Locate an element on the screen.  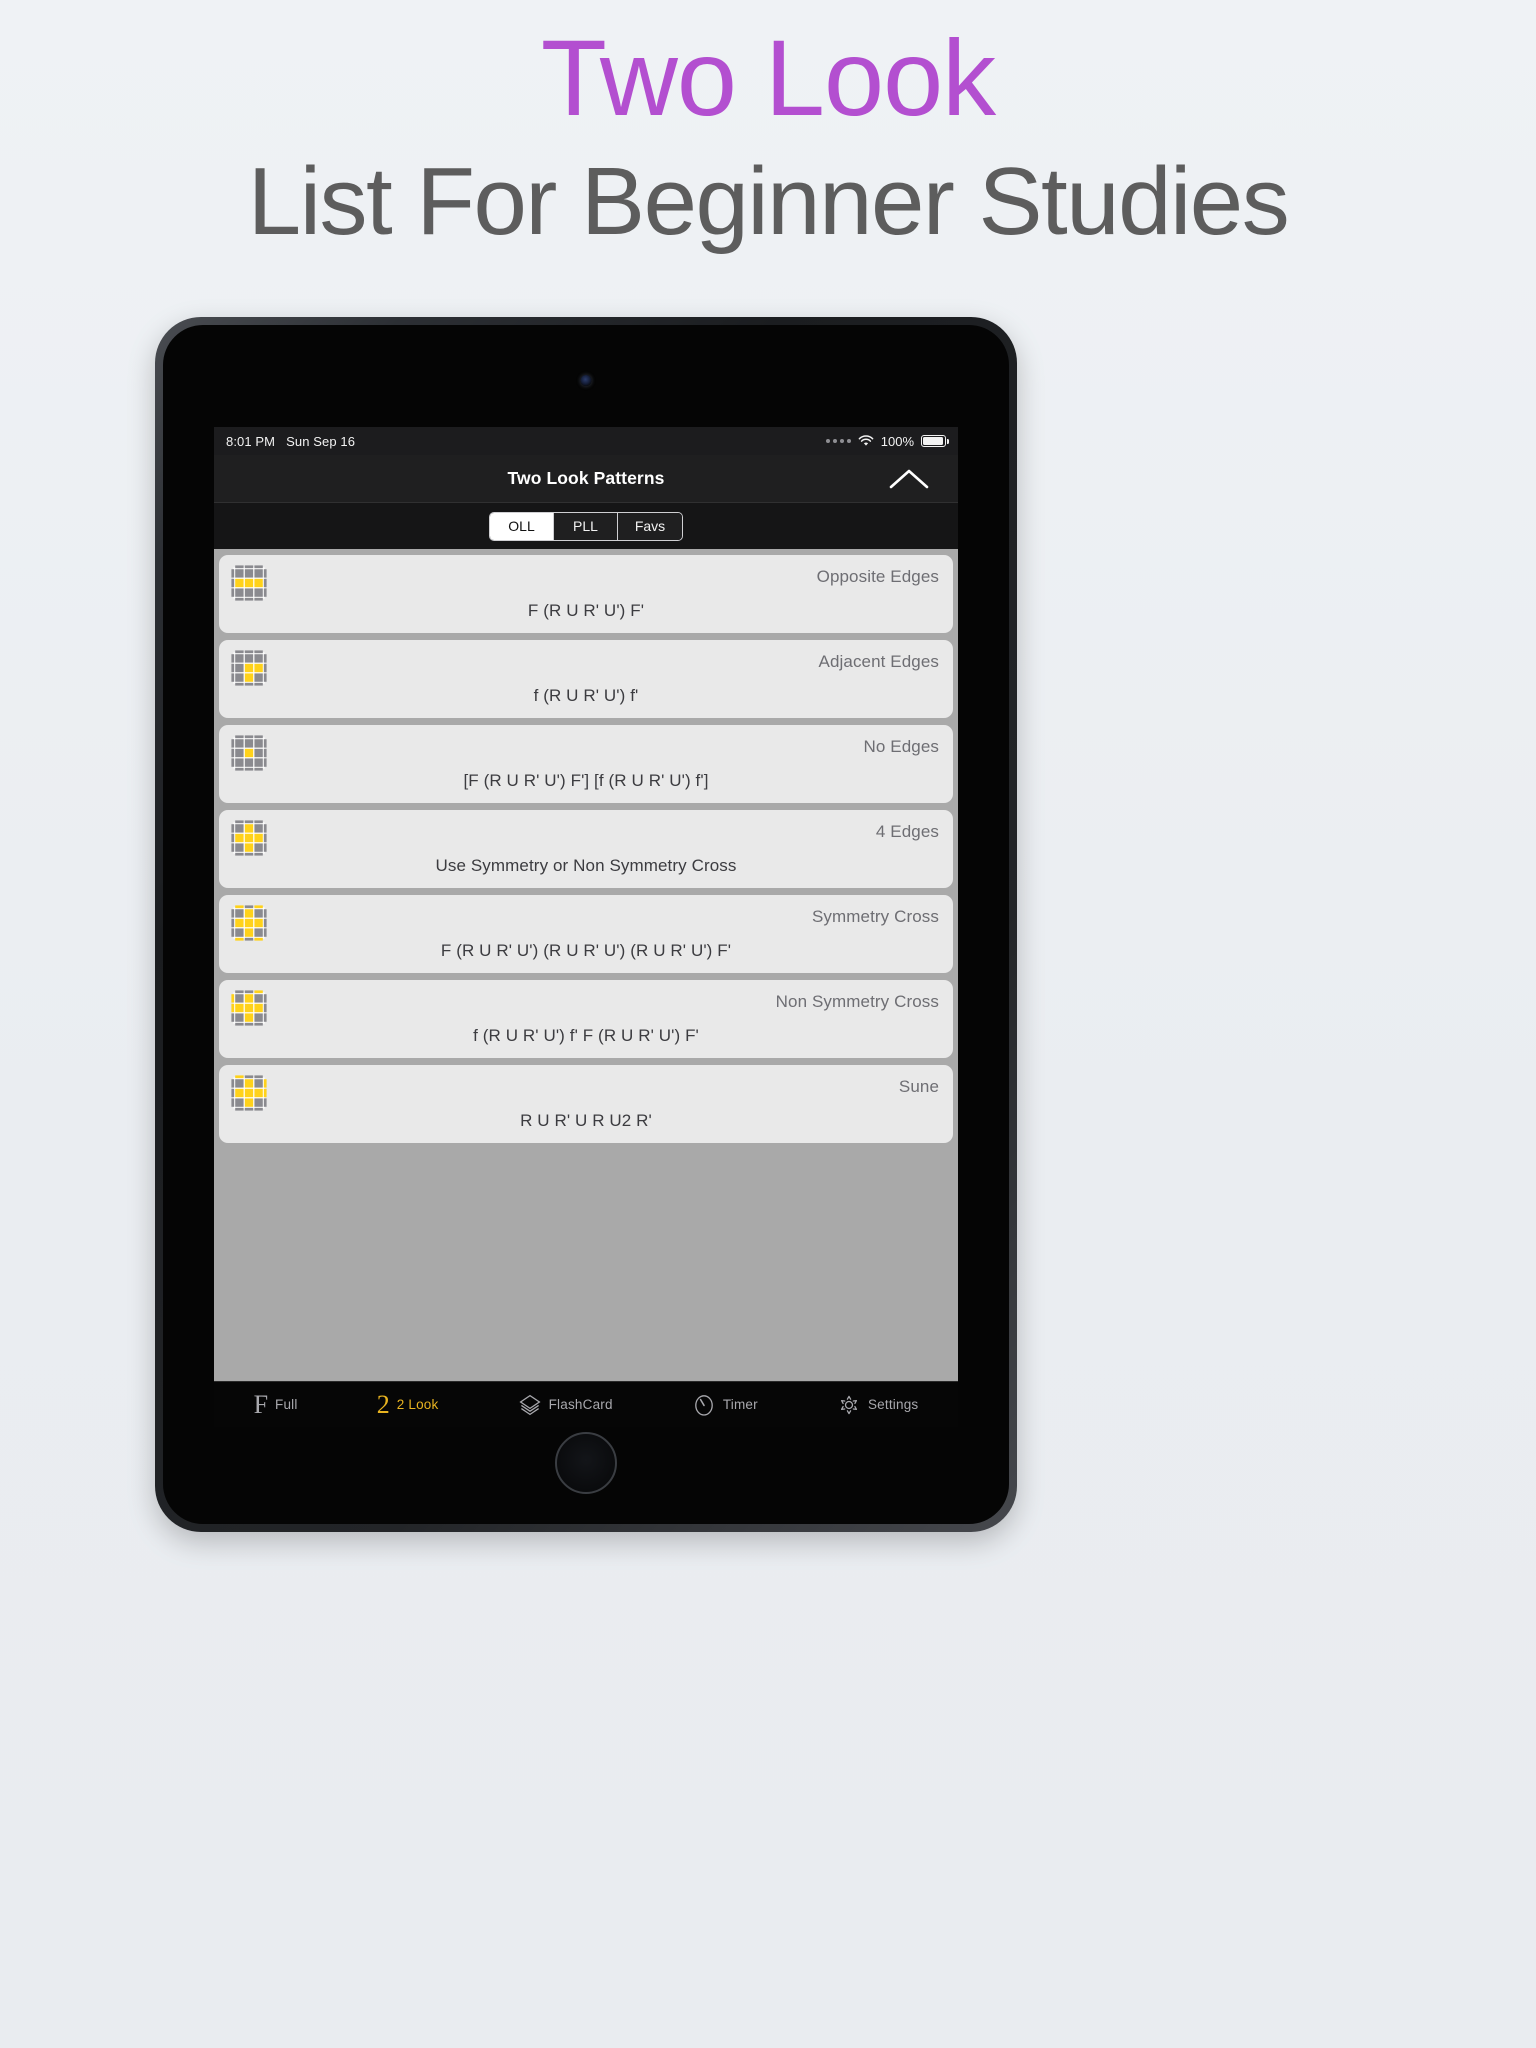
battery-full-icon is located at coordinates (935, 441).